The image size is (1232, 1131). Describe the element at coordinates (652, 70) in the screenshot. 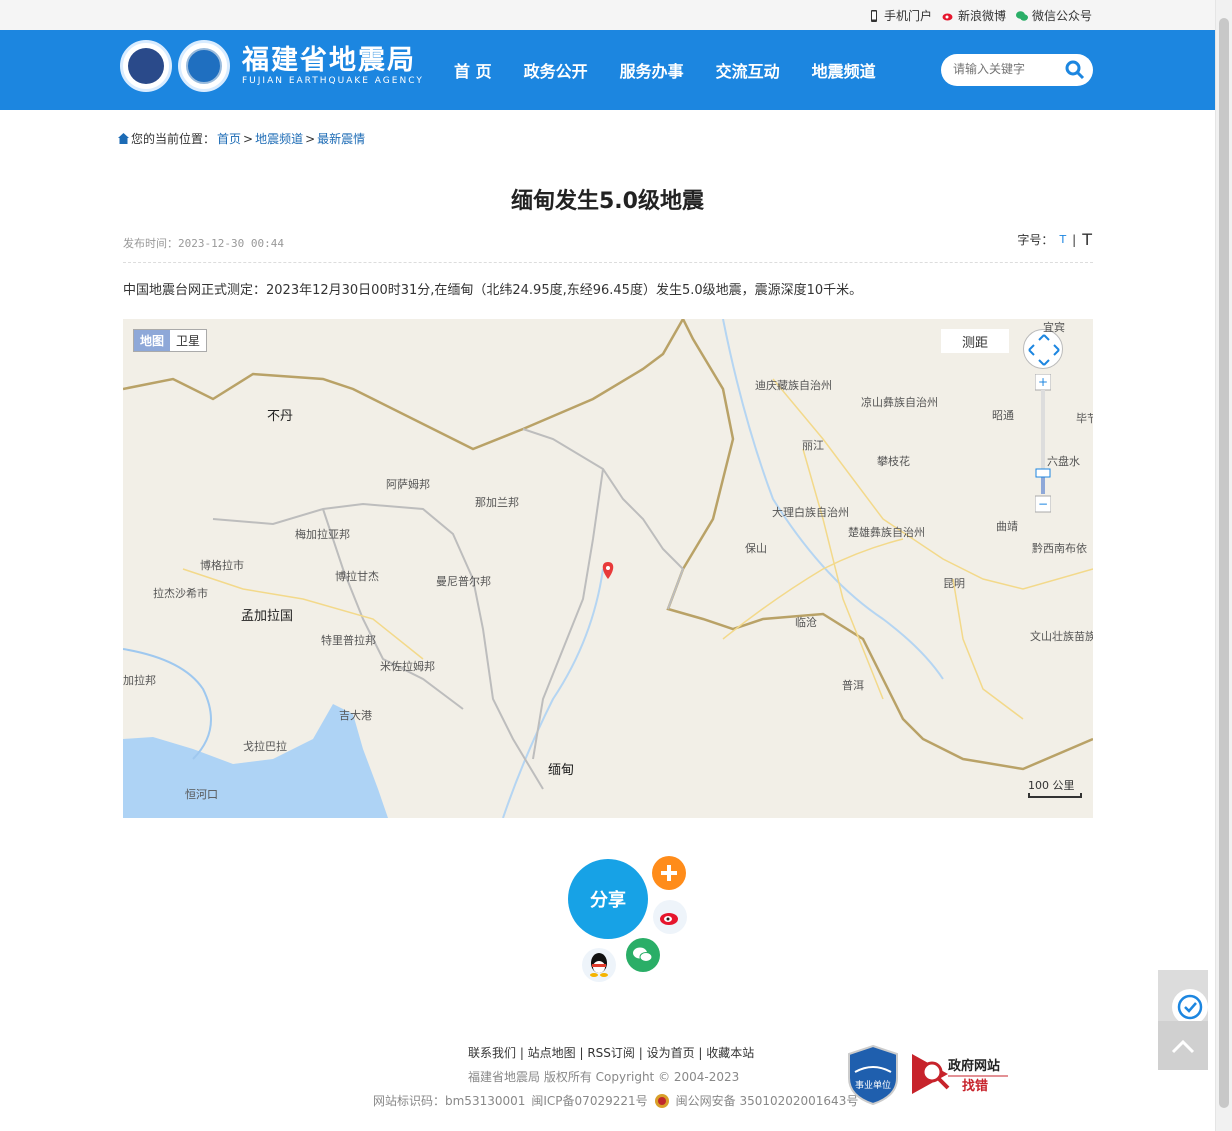

I see `nav-services: 服务办事` at that location.